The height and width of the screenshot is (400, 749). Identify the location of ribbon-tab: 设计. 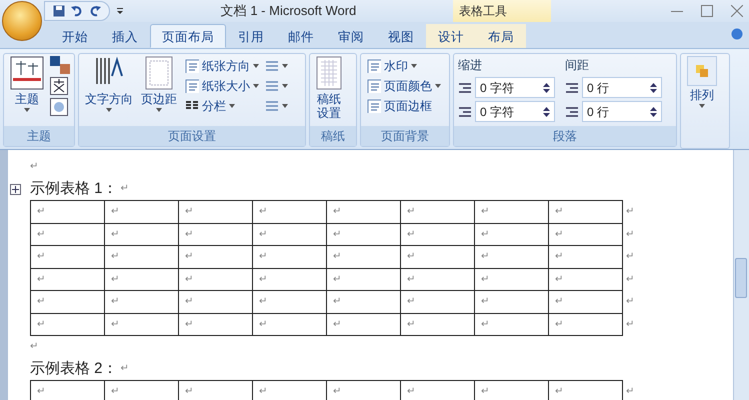
(451, 36).